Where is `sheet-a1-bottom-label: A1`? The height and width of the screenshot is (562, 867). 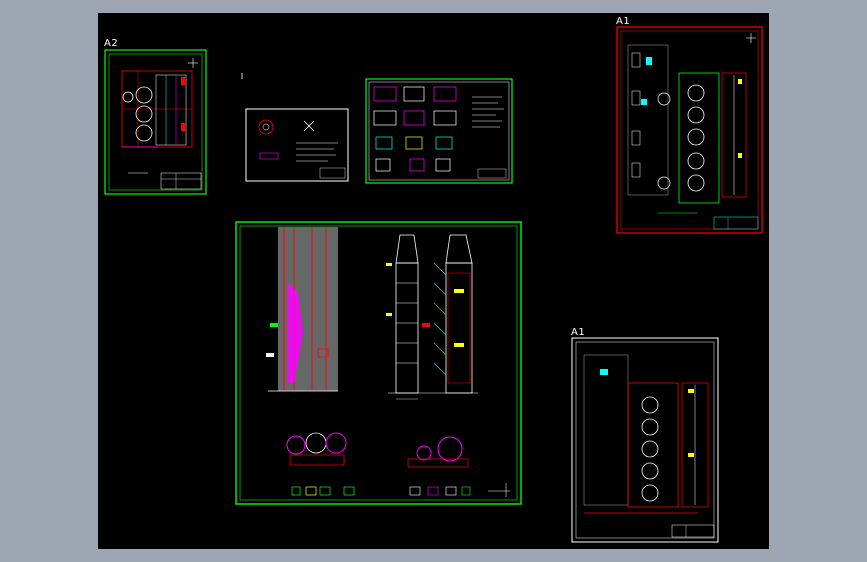
sheet-a1-bottom-label: A1 is located at coordinates (578, 332).